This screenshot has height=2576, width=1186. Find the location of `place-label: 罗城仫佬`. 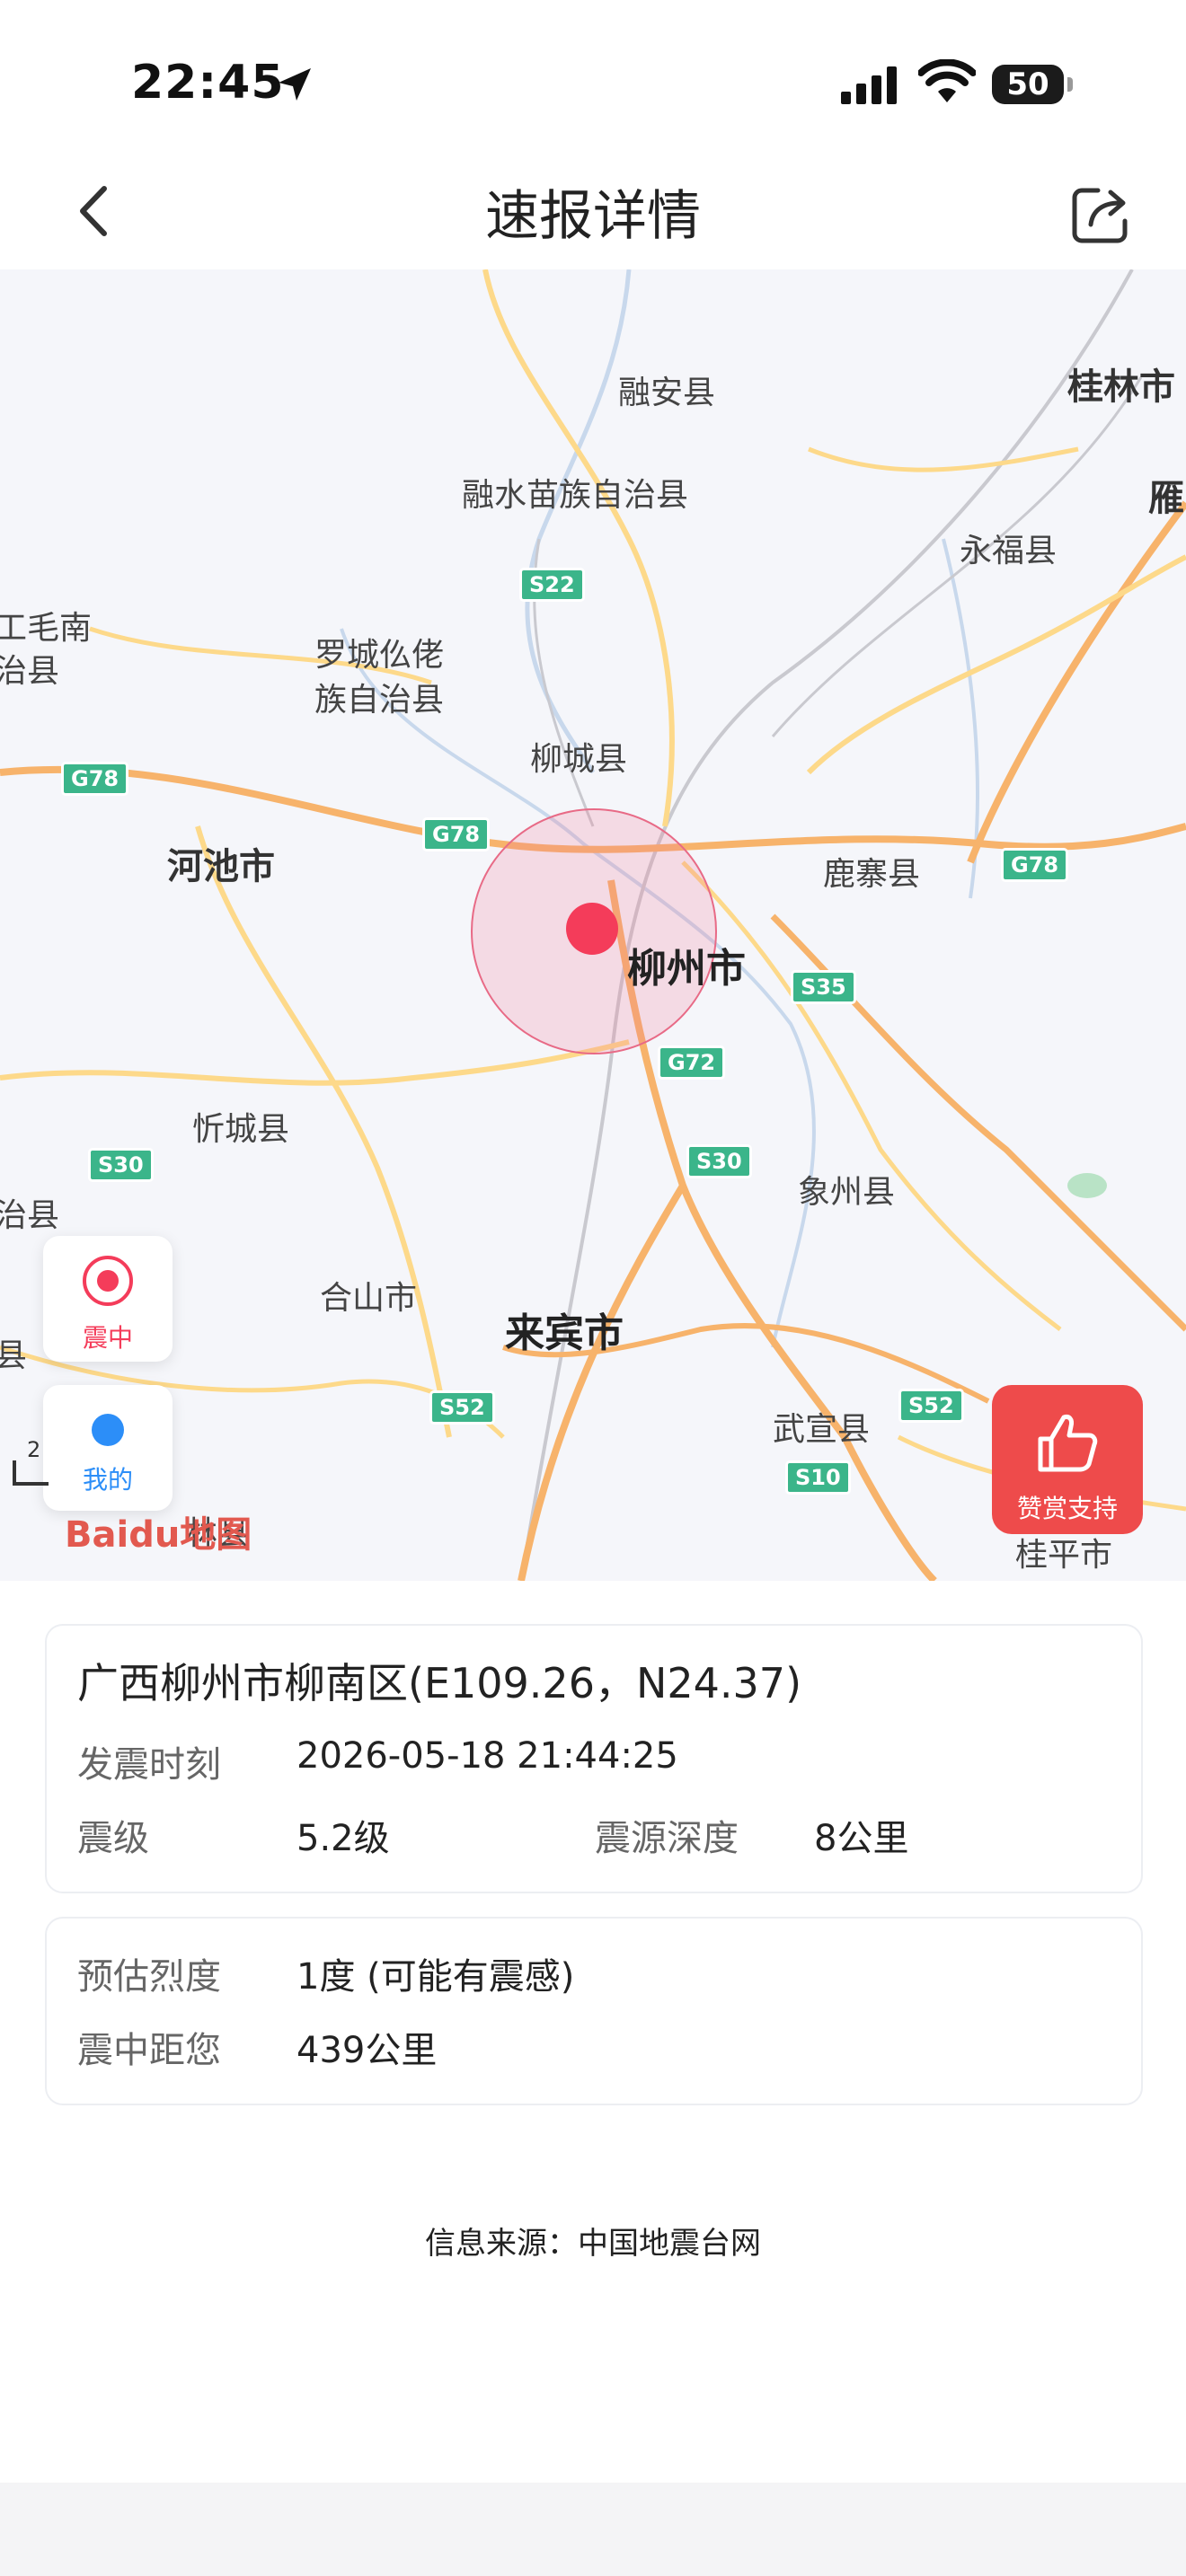

place-label: 罗城仫佬 is located at coordinates (379, 655).